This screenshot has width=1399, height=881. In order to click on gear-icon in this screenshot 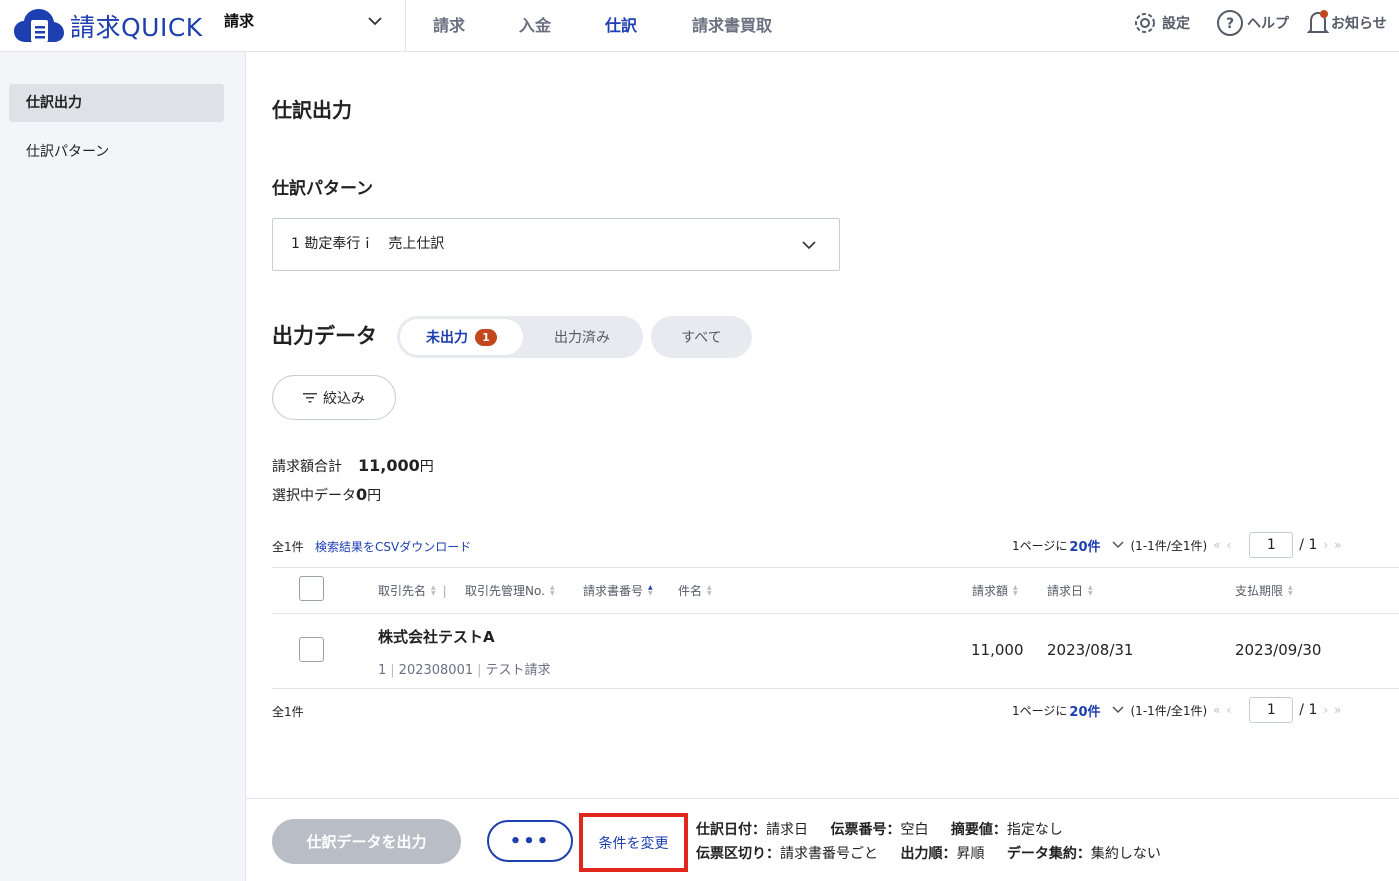, I will do `click(1145, 23)`.